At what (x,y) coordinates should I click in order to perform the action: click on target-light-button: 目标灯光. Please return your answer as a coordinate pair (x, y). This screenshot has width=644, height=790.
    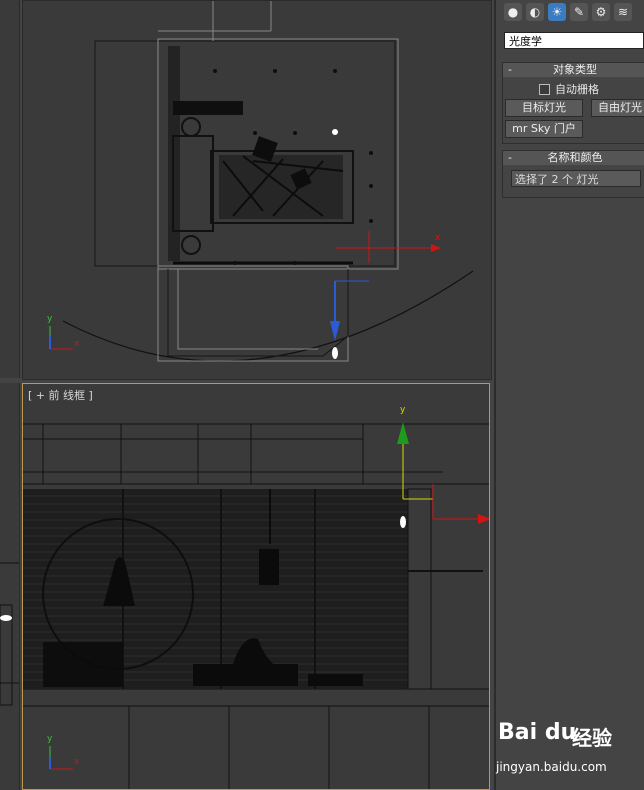
    Looking at the image, I should click on (544, 108).